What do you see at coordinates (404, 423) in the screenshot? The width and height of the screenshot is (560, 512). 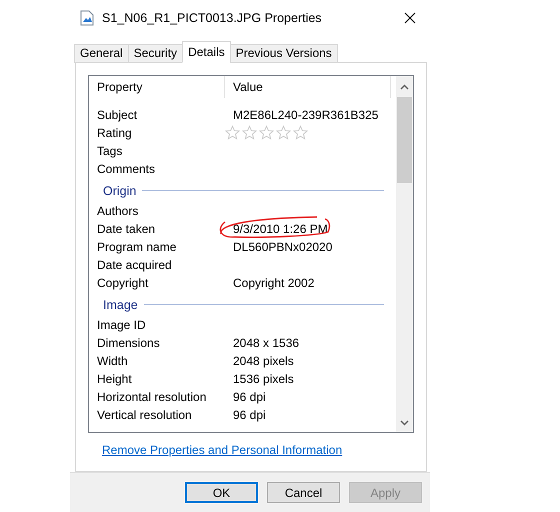 I see `scroll-down-icon` at bounding box center [404, 423].